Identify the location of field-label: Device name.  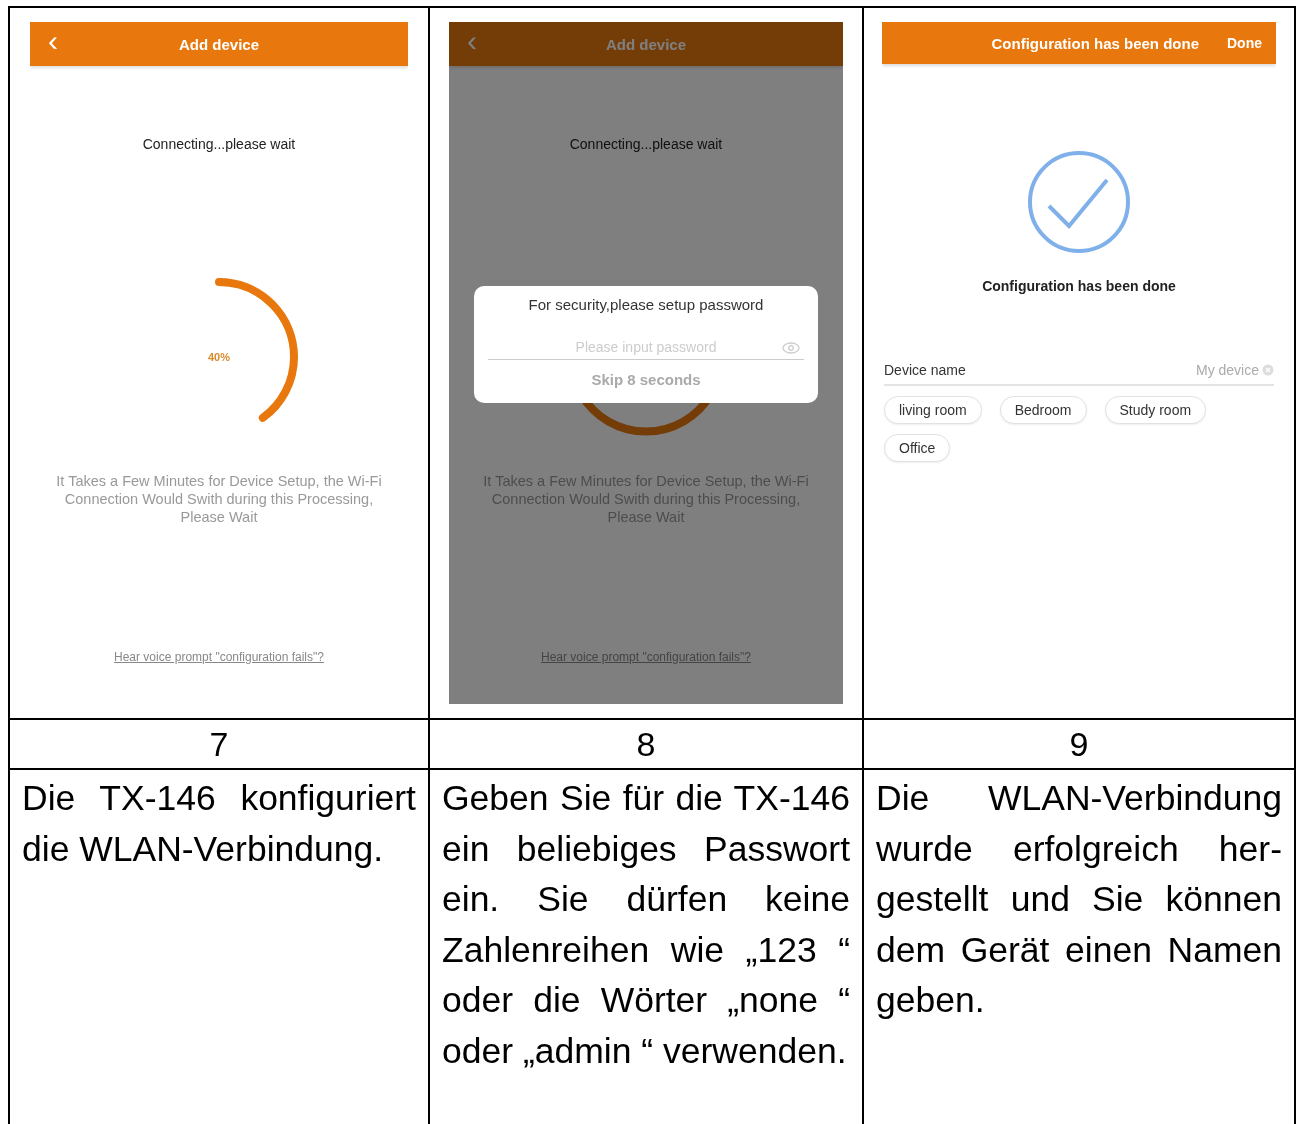
(925, 370).